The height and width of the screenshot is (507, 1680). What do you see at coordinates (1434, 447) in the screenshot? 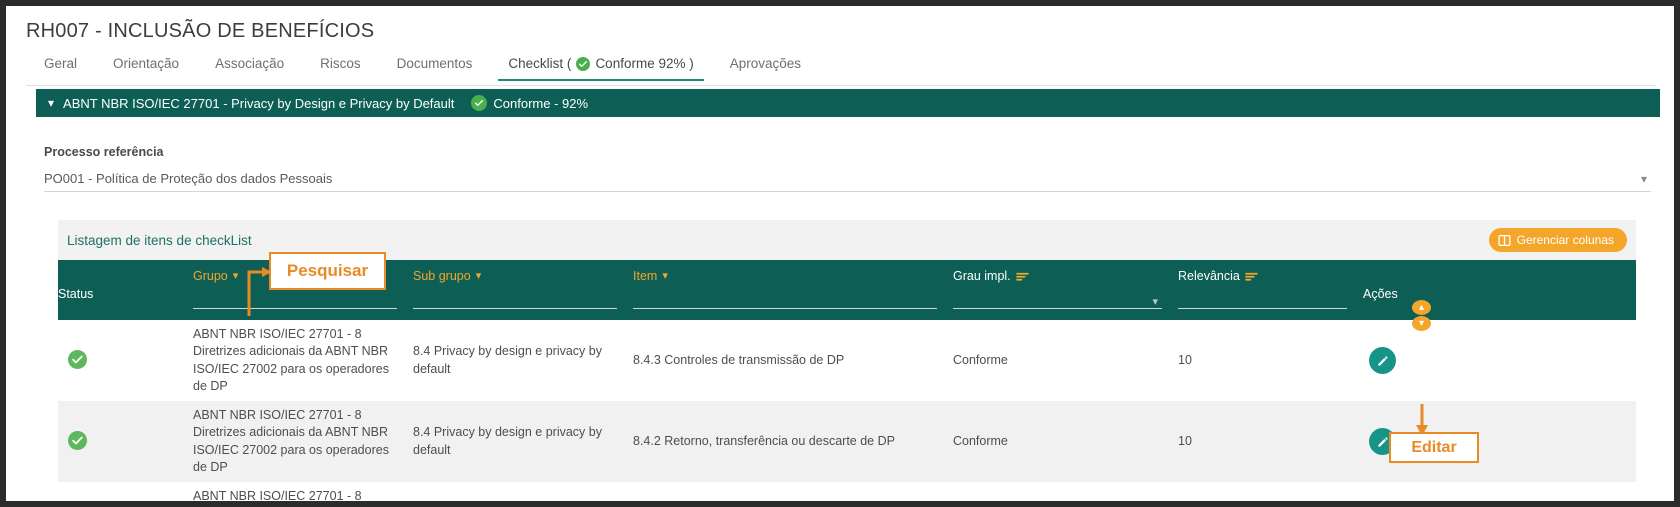
I see `editar-annotation-label: Editar` at bounding box center [1434, 447].